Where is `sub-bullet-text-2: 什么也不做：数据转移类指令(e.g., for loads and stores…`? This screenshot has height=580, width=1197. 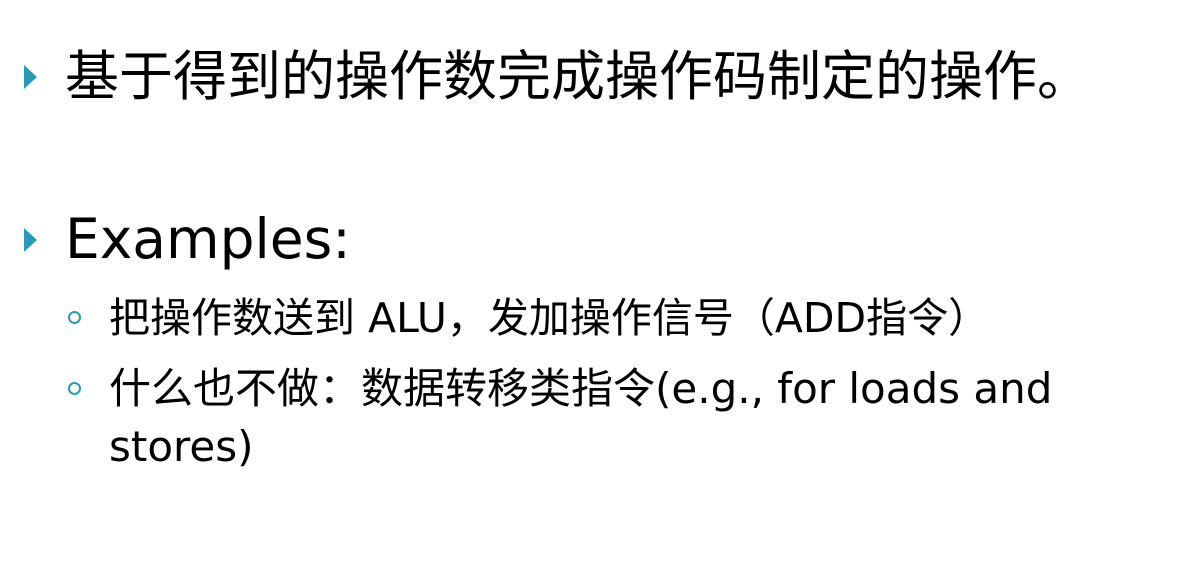
sub-bullet-text-2: 什么也不做：数据转移类指令(e.g., for loads and stores… is located at coordinates (581, 417).